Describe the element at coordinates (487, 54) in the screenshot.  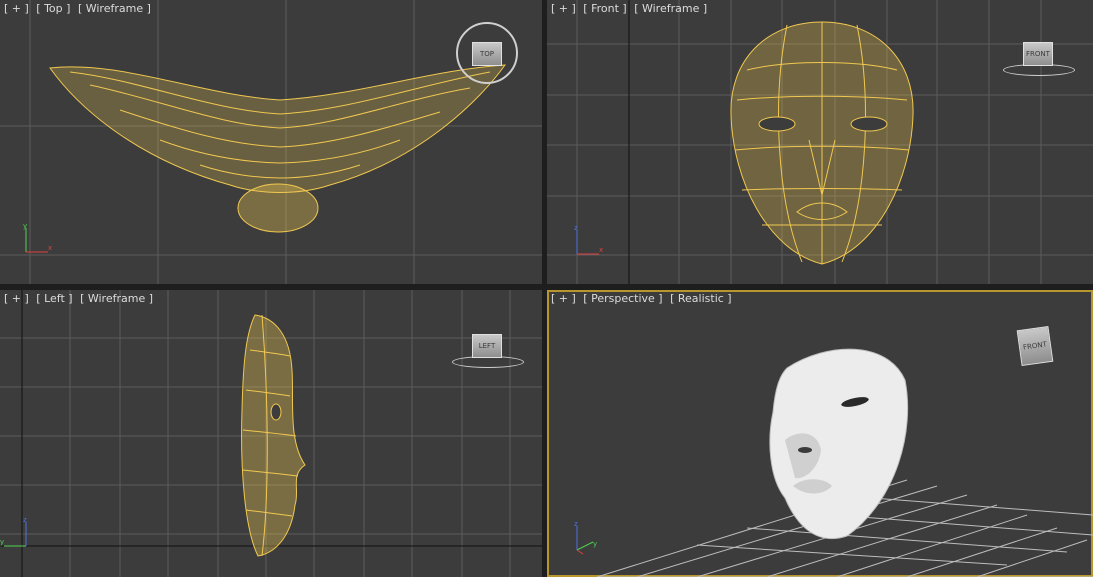
I see `view-cube-icon: TOP` at that location.